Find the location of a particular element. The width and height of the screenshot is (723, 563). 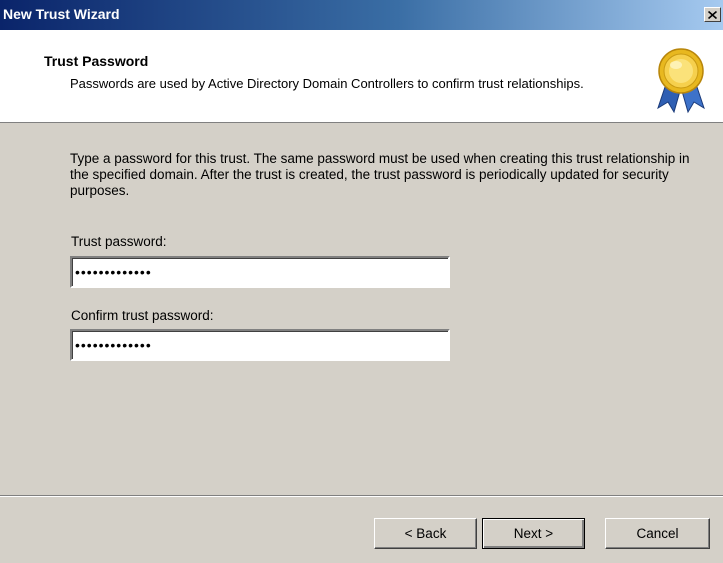

back-button: < Back is located at coordinates (425, 533).